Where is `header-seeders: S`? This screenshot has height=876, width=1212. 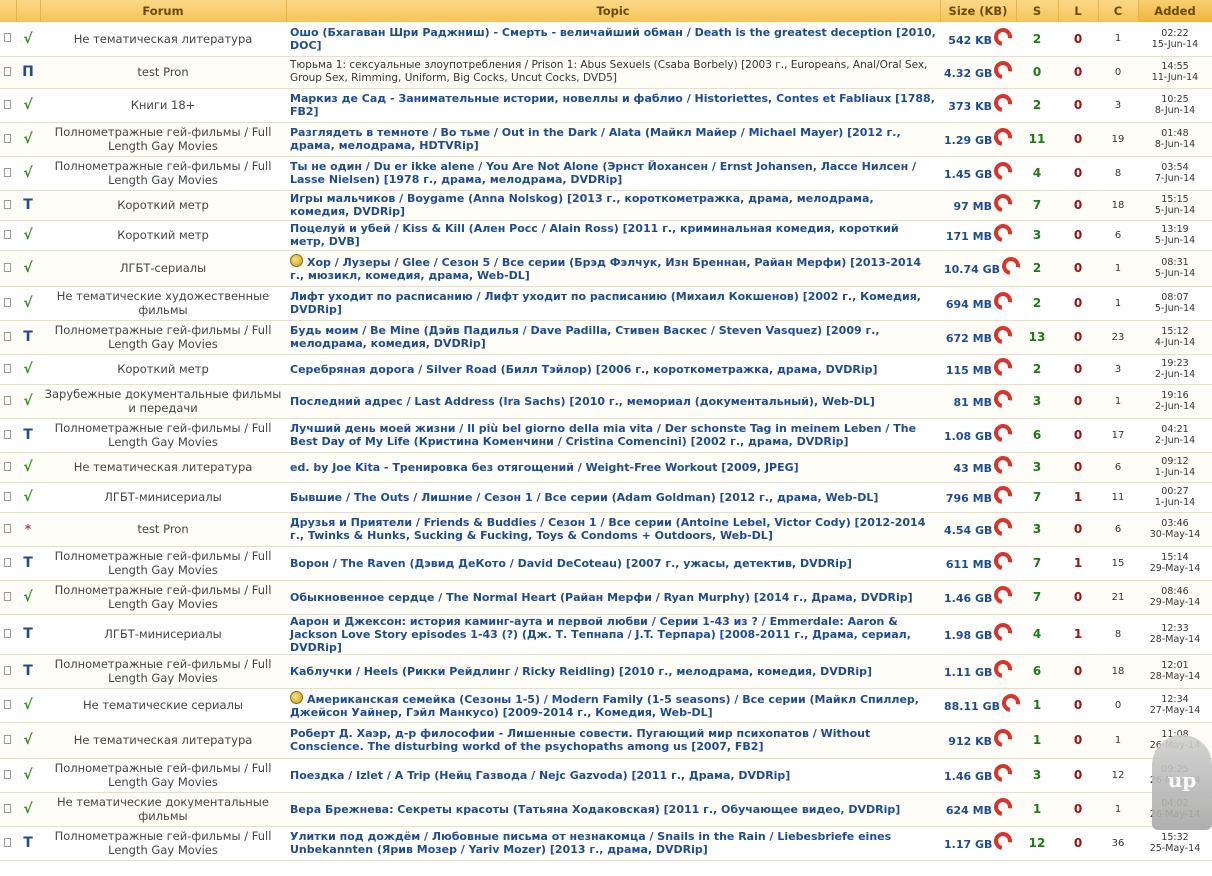
header-seeders: S is located at coordinates (1037, 11).